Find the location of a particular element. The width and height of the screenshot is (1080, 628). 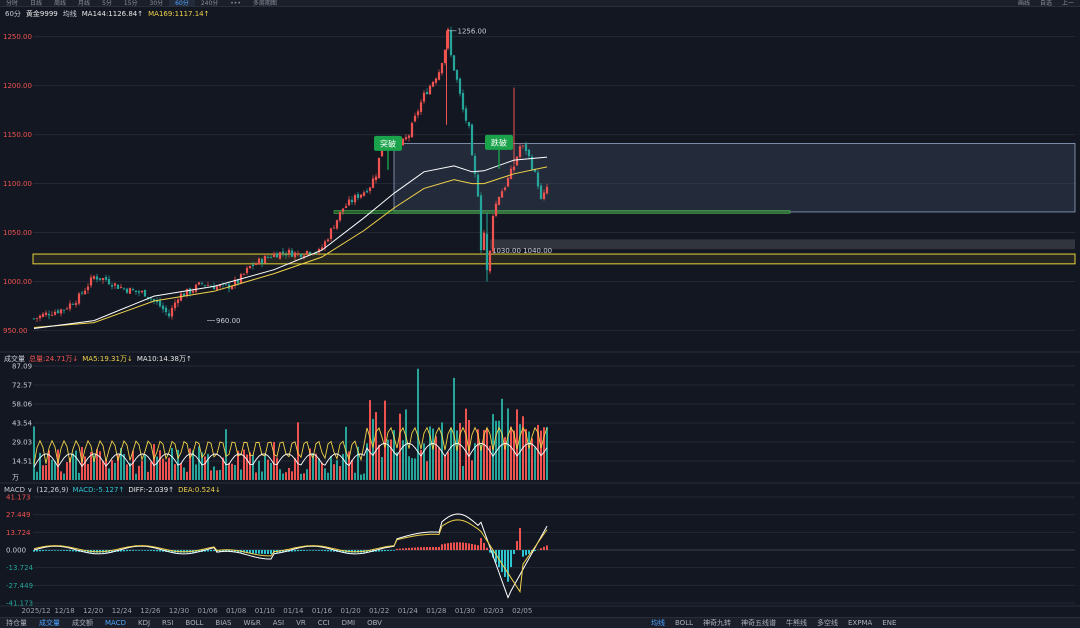

indicator-tab: 成交额 is located at coordinates (82, 623).